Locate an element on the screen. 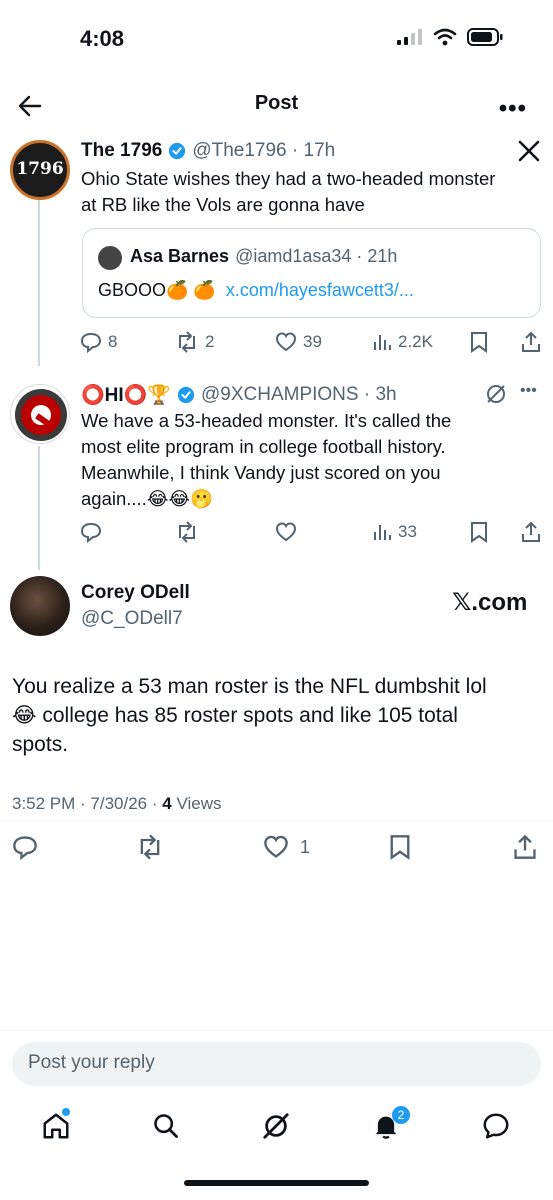  reply-button: 8 is located at coordinates (98, 342).